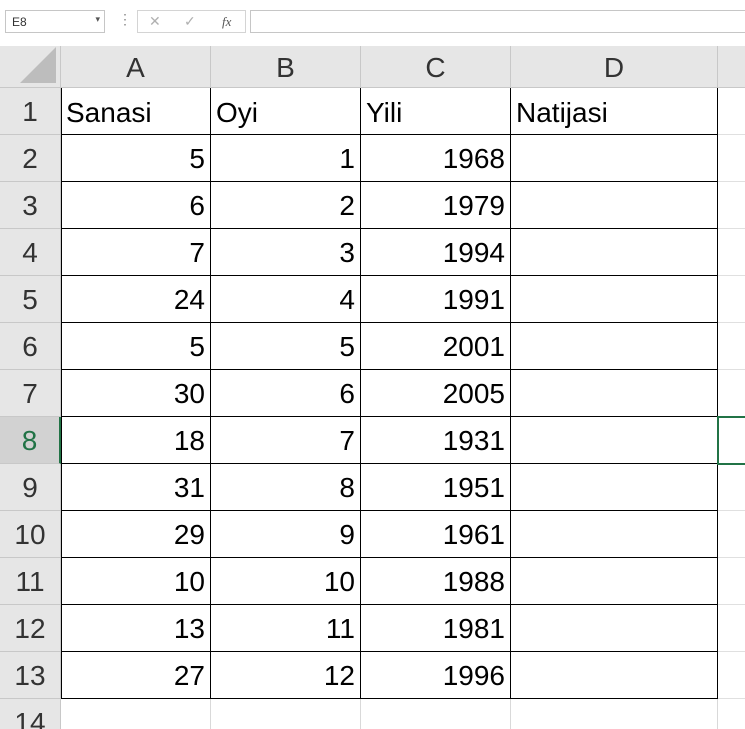 This screenshot has width=745, height=729. What do you see at coordinates (731, 675) in the screenshot?
I see `cell-e13` at bounding box center [731, 675].